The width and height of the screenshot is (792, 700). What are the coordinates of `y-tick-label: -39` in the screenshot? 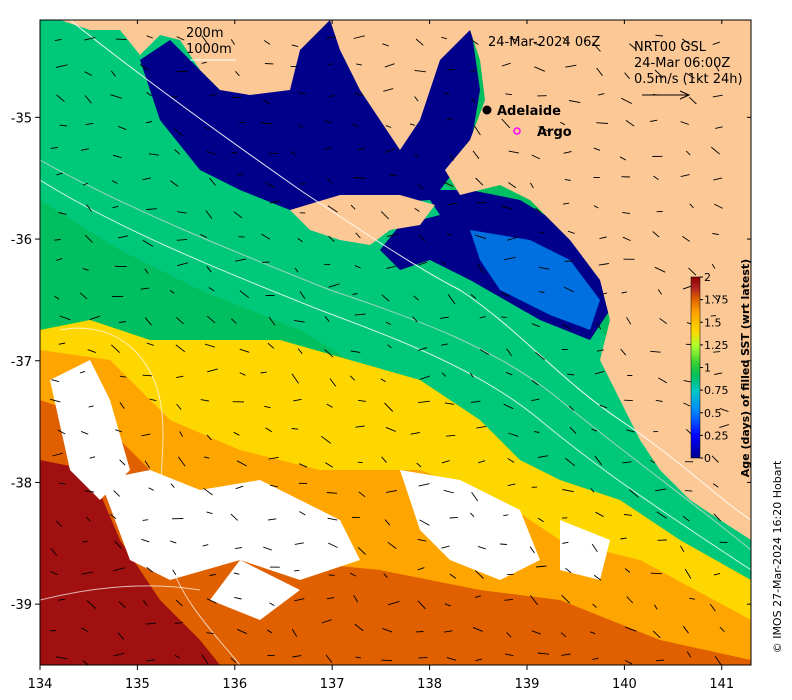 It's located at (21, 605).